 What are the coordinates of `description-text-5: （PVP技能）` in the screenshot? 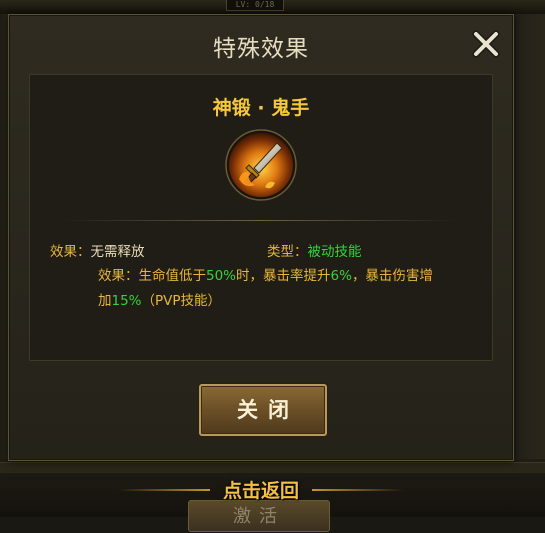 It's located at (181, 301).